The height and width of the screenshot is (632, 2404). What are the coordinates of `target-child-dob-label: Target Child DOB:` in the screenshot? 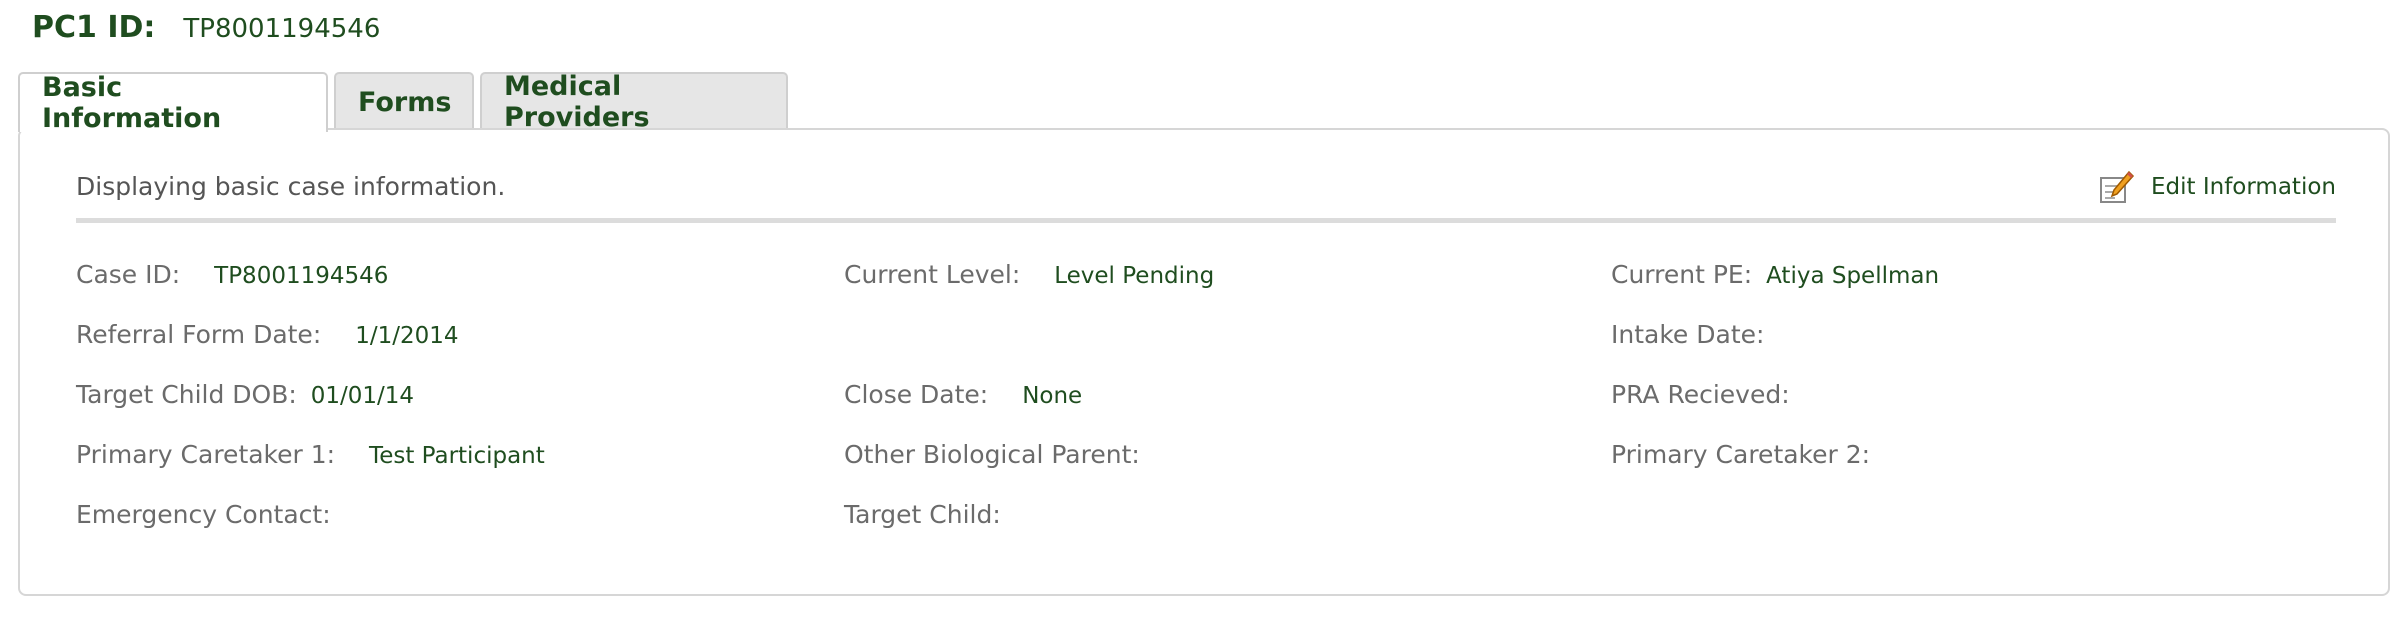 It's located at (186, 394).